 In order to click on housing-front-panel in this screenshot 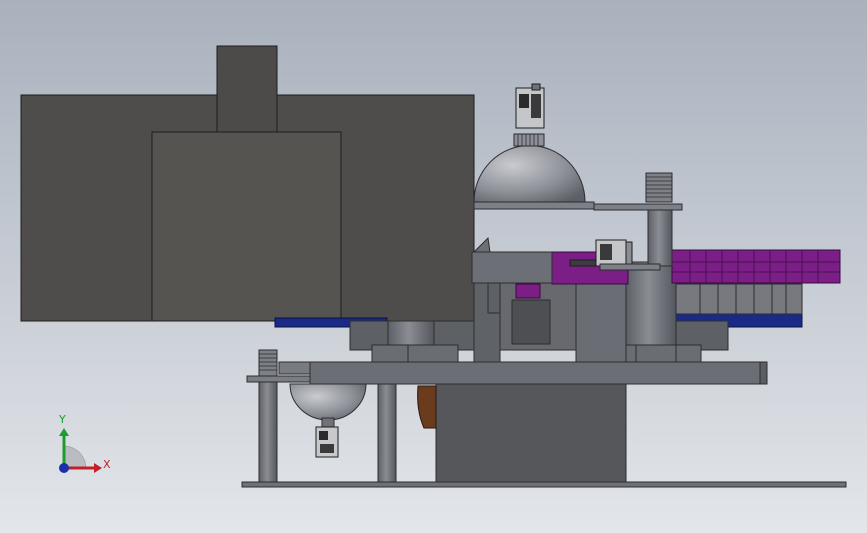, I will do `click(246, 226)`.